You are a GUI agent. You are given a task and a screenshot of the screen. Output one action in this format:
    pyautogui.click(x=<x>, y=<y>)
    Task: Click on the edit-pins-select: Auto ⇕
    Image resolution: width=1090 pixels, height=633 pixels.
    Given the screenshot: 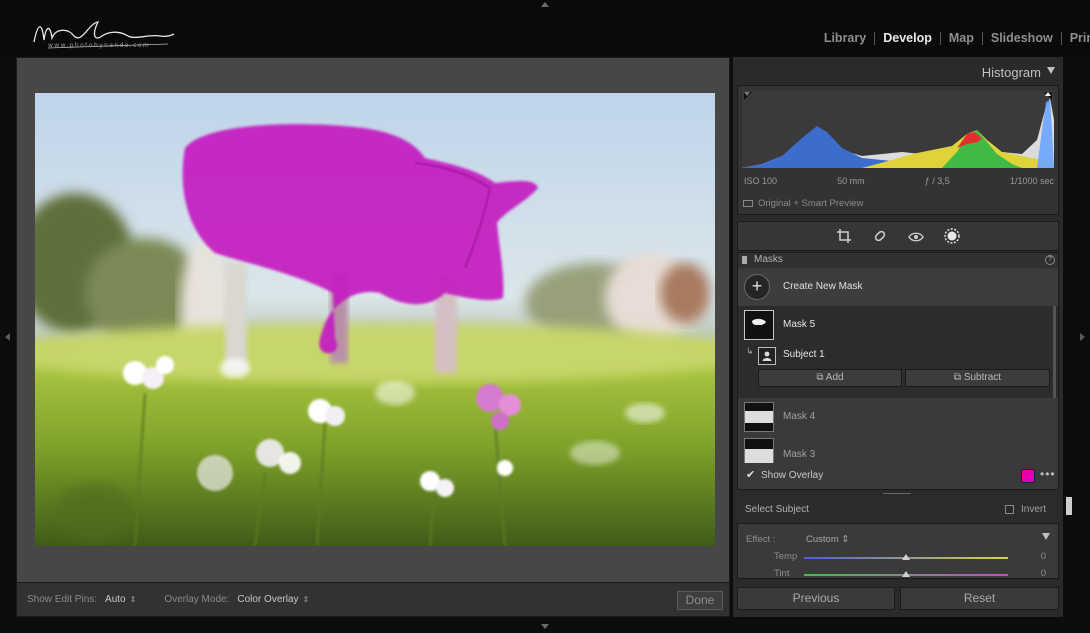 What is the action you would take?
    pyautogui.click(x=120, y=599)
    